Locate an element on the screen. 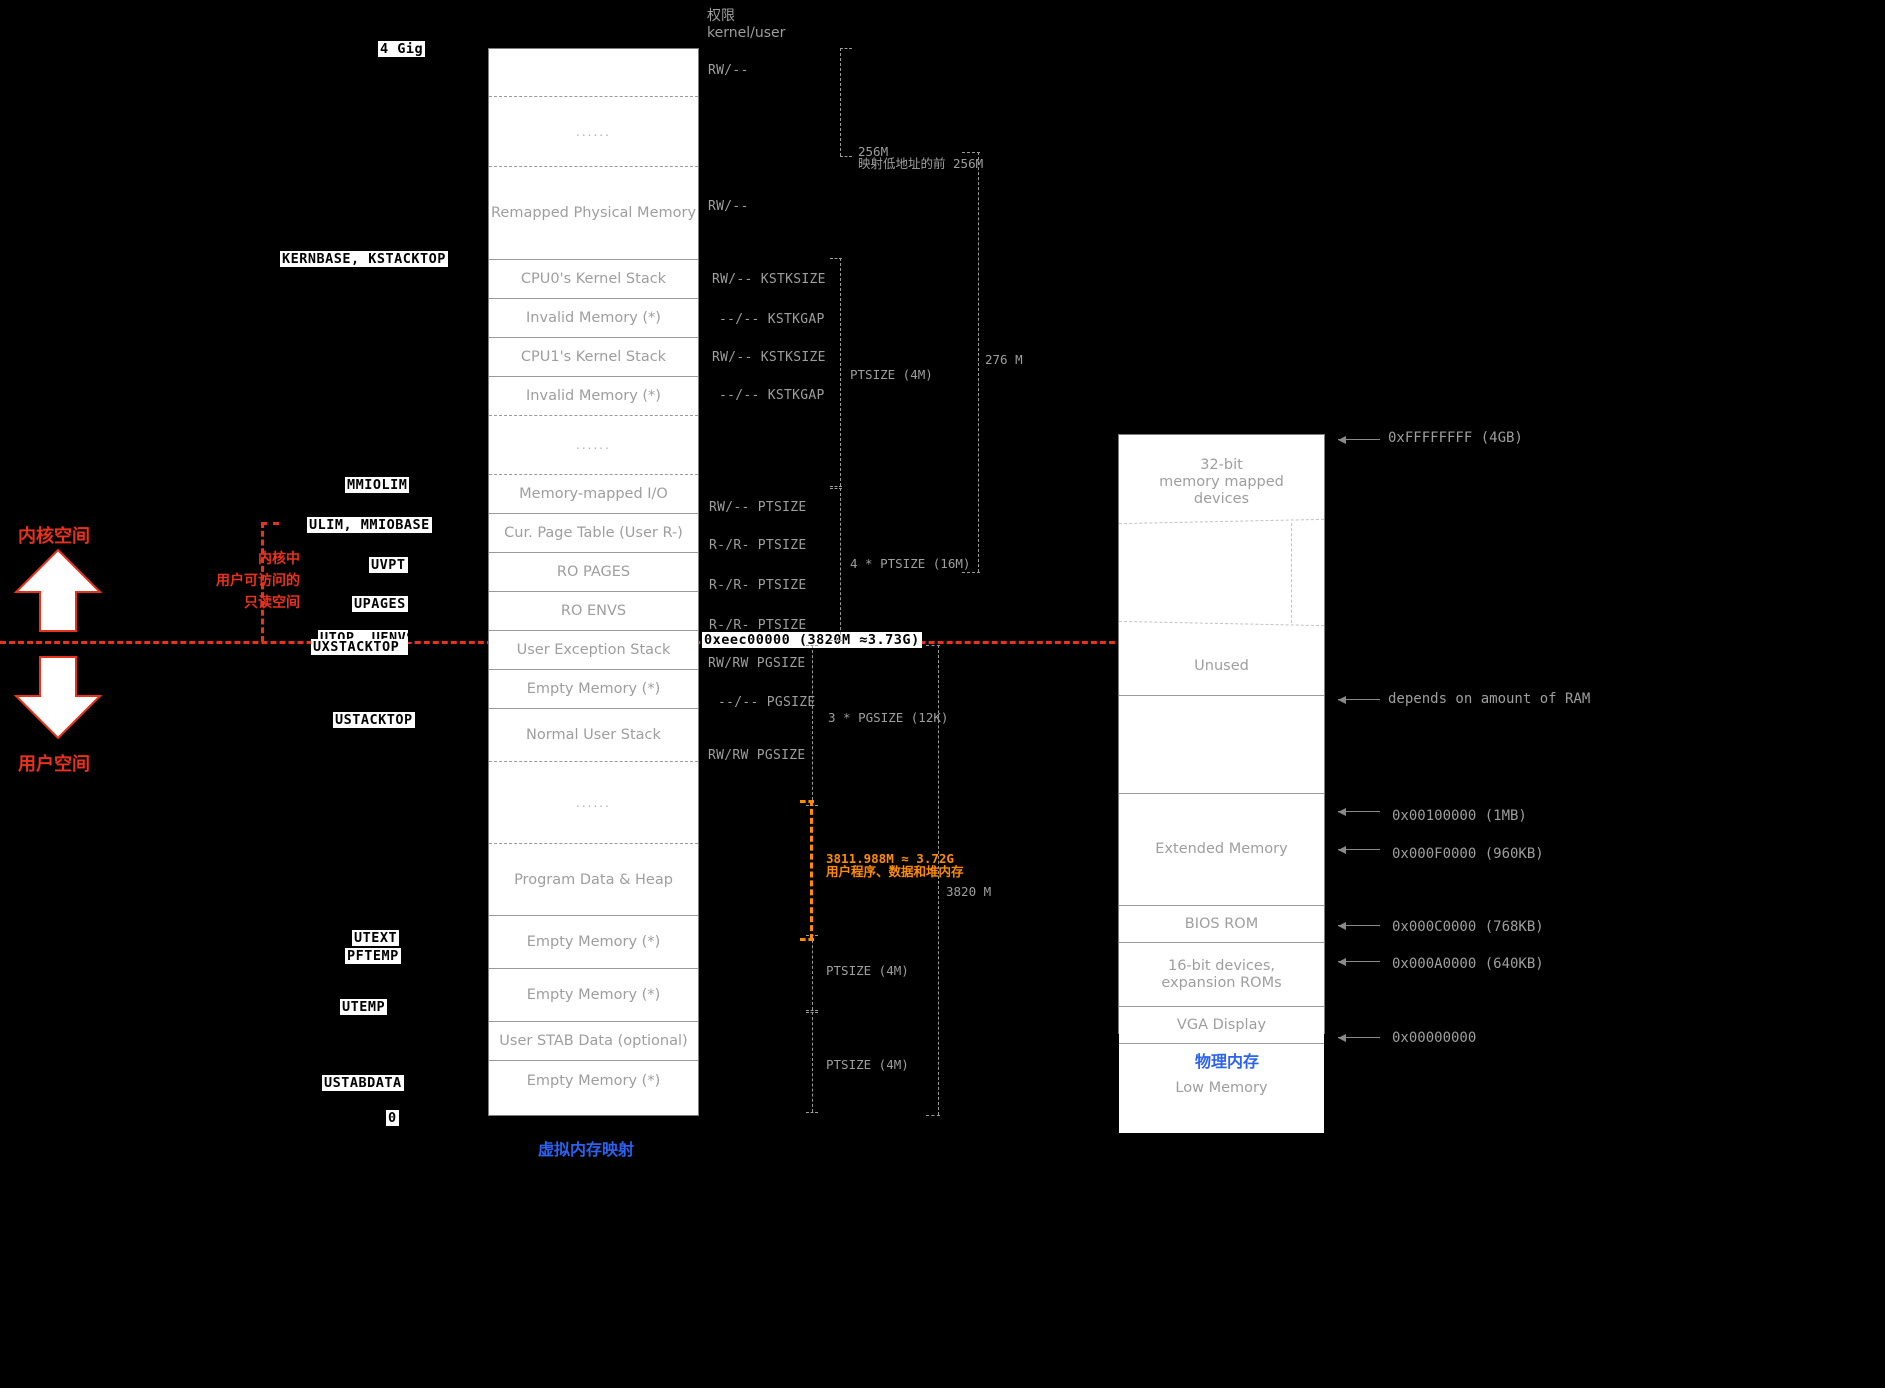 This screenshot has height=1388, width=1885. vm-row-14: Normal User Stack is located at coordinates (593, 735).